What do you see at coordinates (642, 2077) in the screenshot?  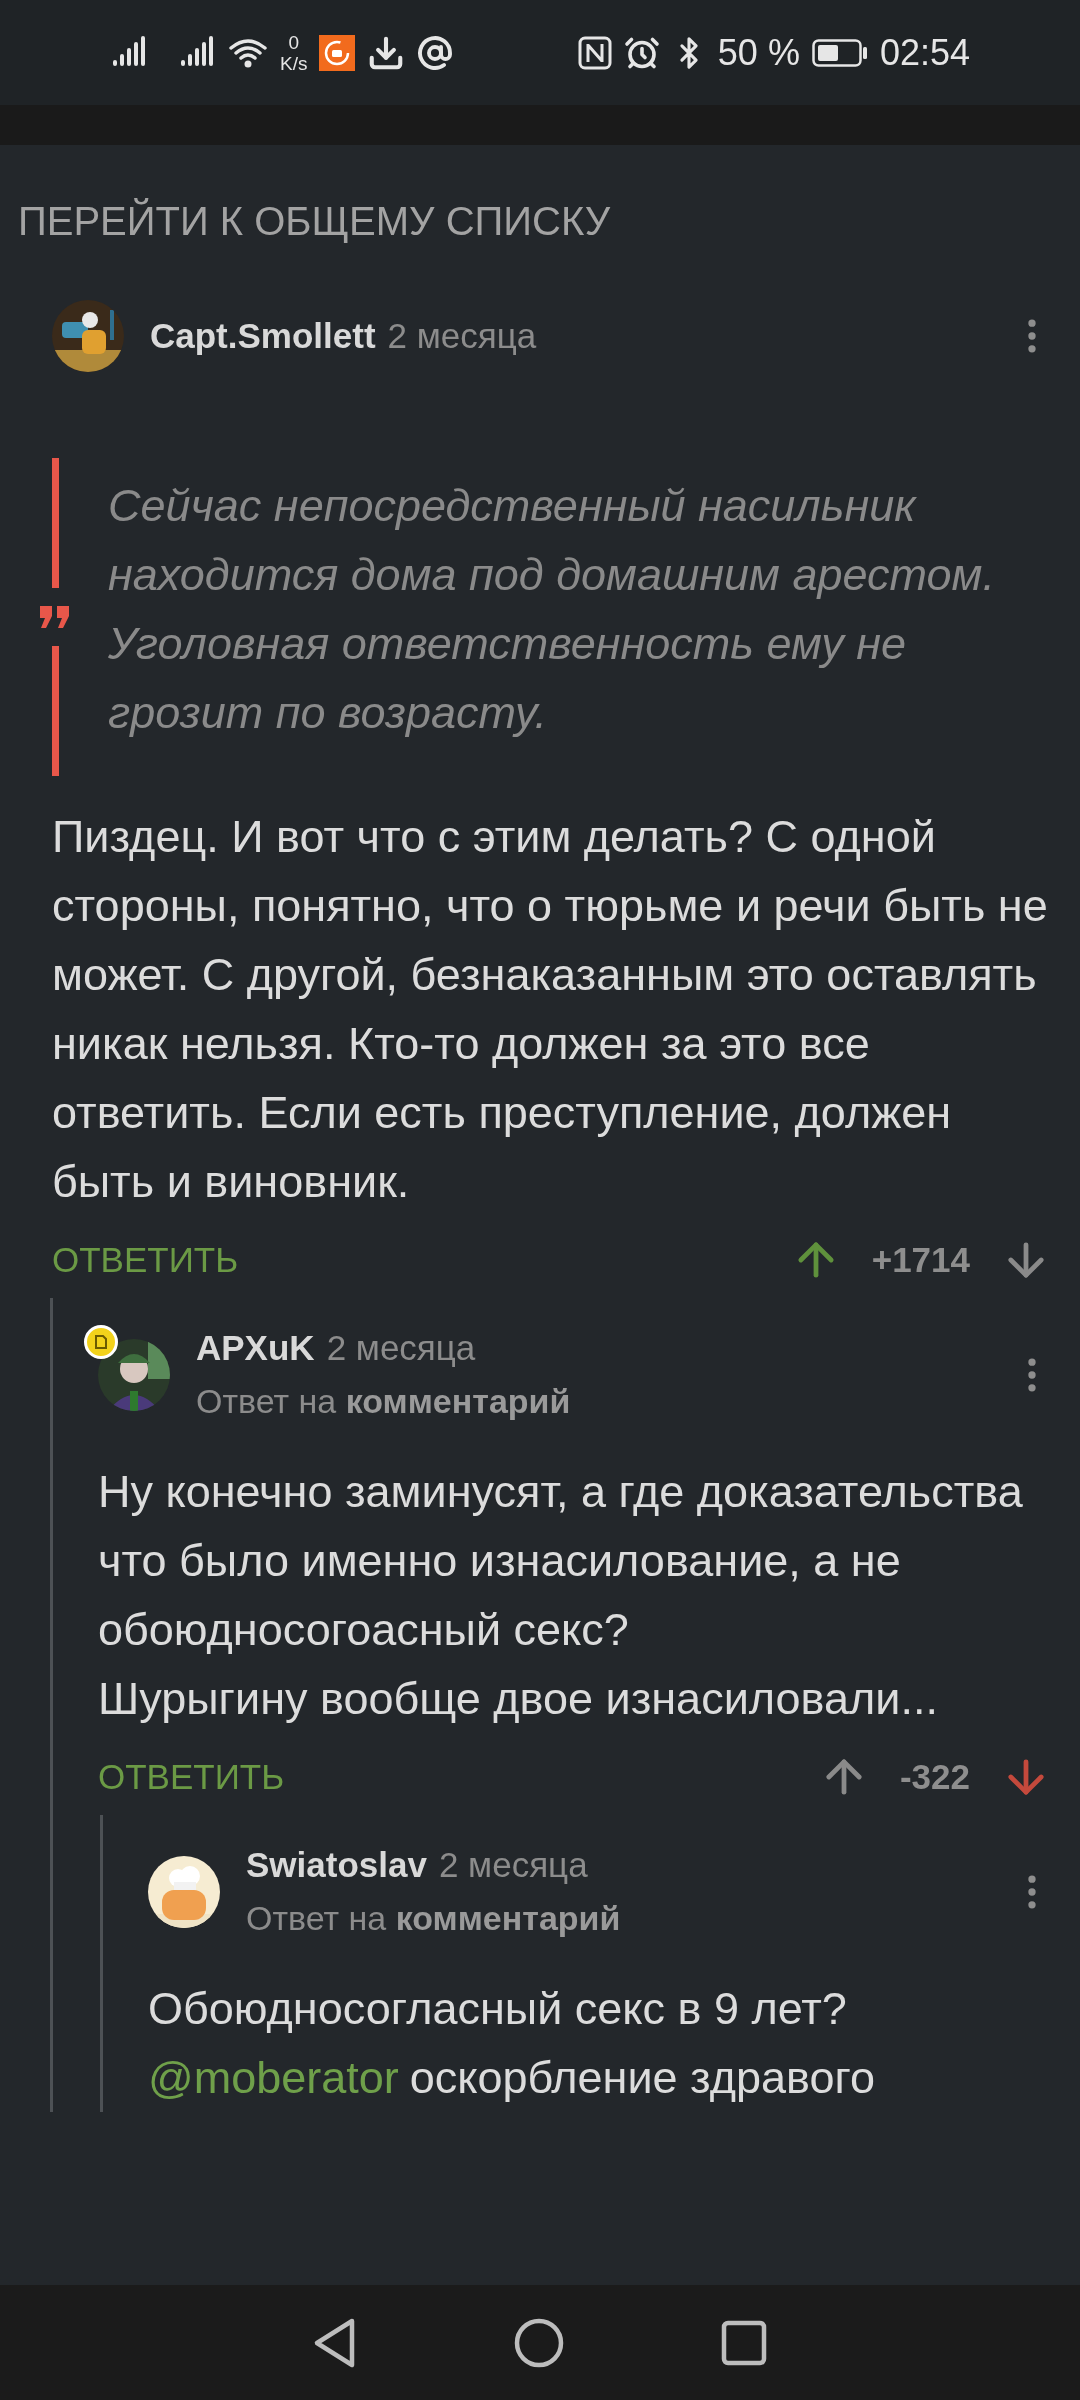 I see `comment-text: оскорбление здравого` at bounding box center [642, 2077].